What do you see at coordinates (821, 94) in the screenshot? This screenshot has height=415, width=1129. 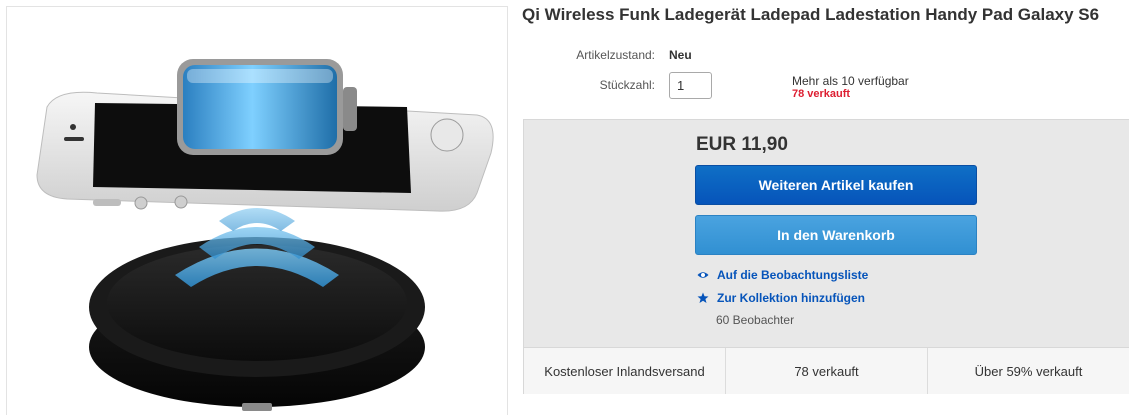 I see `sold-count: 78 verkauft` at bounding box center [821, 94].